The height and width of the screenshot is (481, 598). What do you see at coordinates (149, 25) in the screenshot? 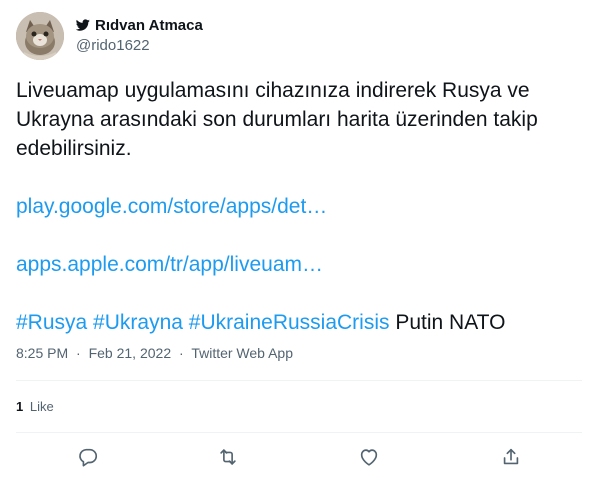
I see `author-display-name: Rıdvan Atmaca` at bounding box center [149, 25].